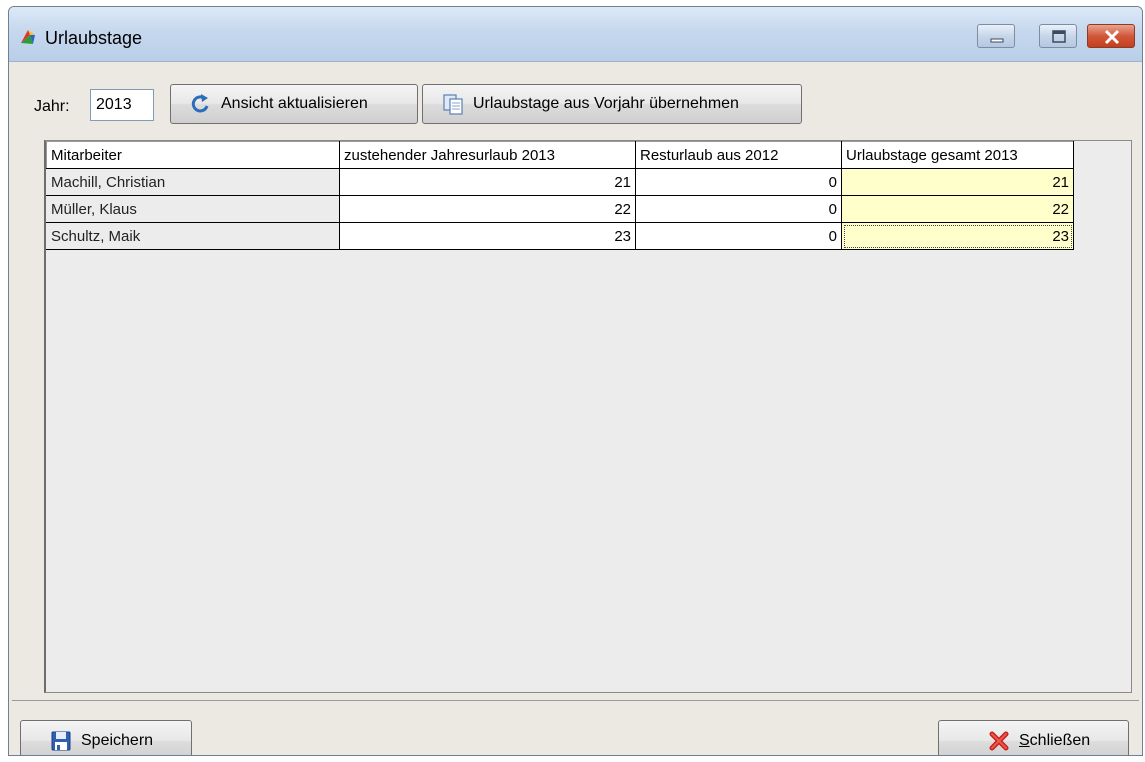 The width and height of the screenshot is (1145, 762). I want to click on close-window-button, so click(1111, 36).